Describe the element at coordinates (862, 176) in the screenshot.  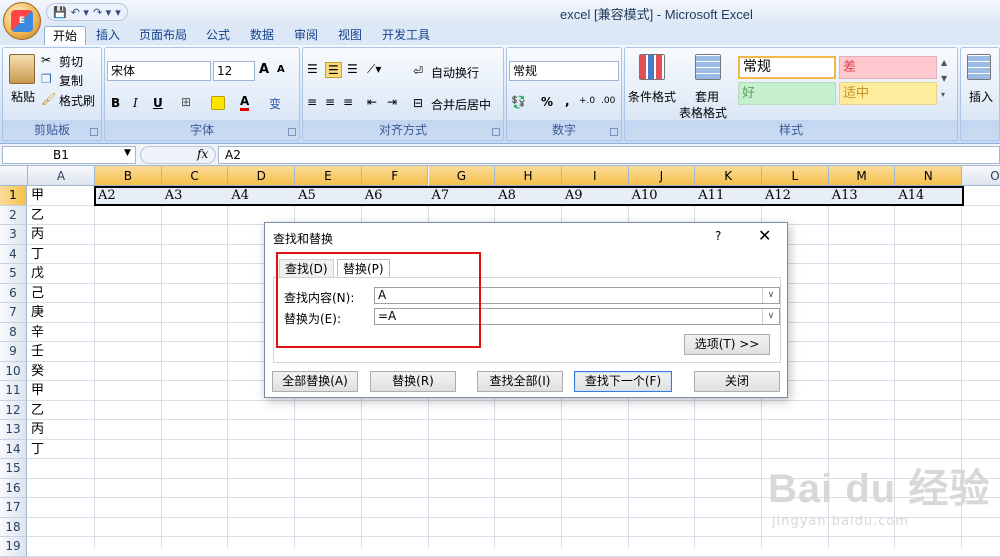
I see `column-header-M: M` at that location.